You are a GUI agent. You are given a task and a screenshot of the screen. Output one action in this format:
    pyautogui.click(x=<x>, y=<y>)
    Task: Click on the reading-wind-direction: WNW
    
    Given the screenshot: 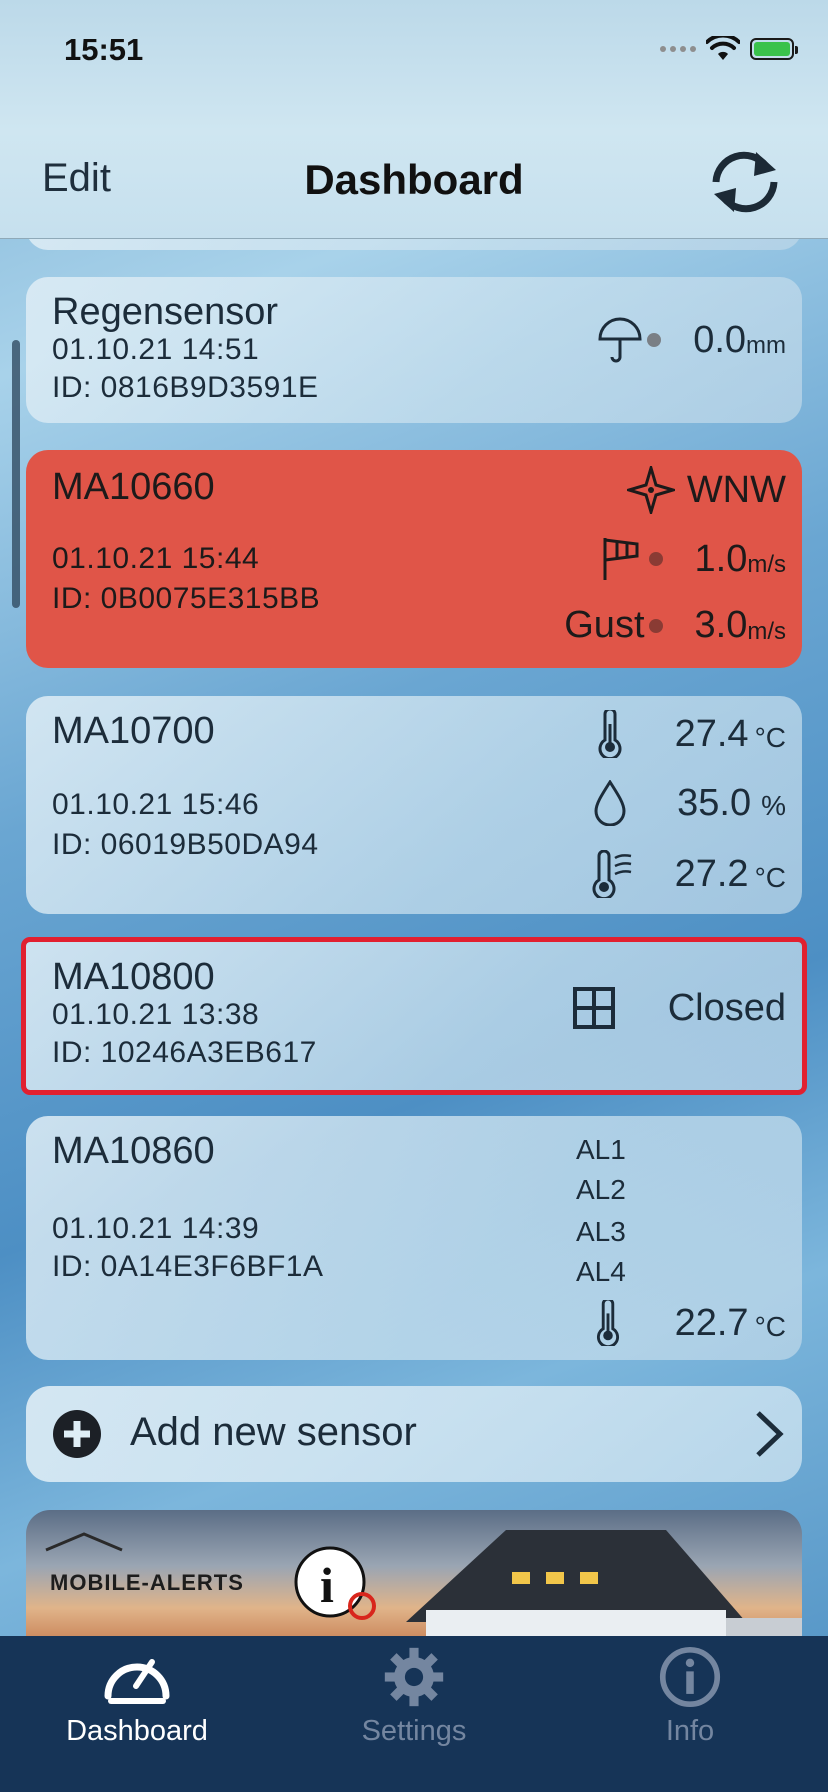 What is the action you would take?
    pyautogui.click(x=706, y=490)
    